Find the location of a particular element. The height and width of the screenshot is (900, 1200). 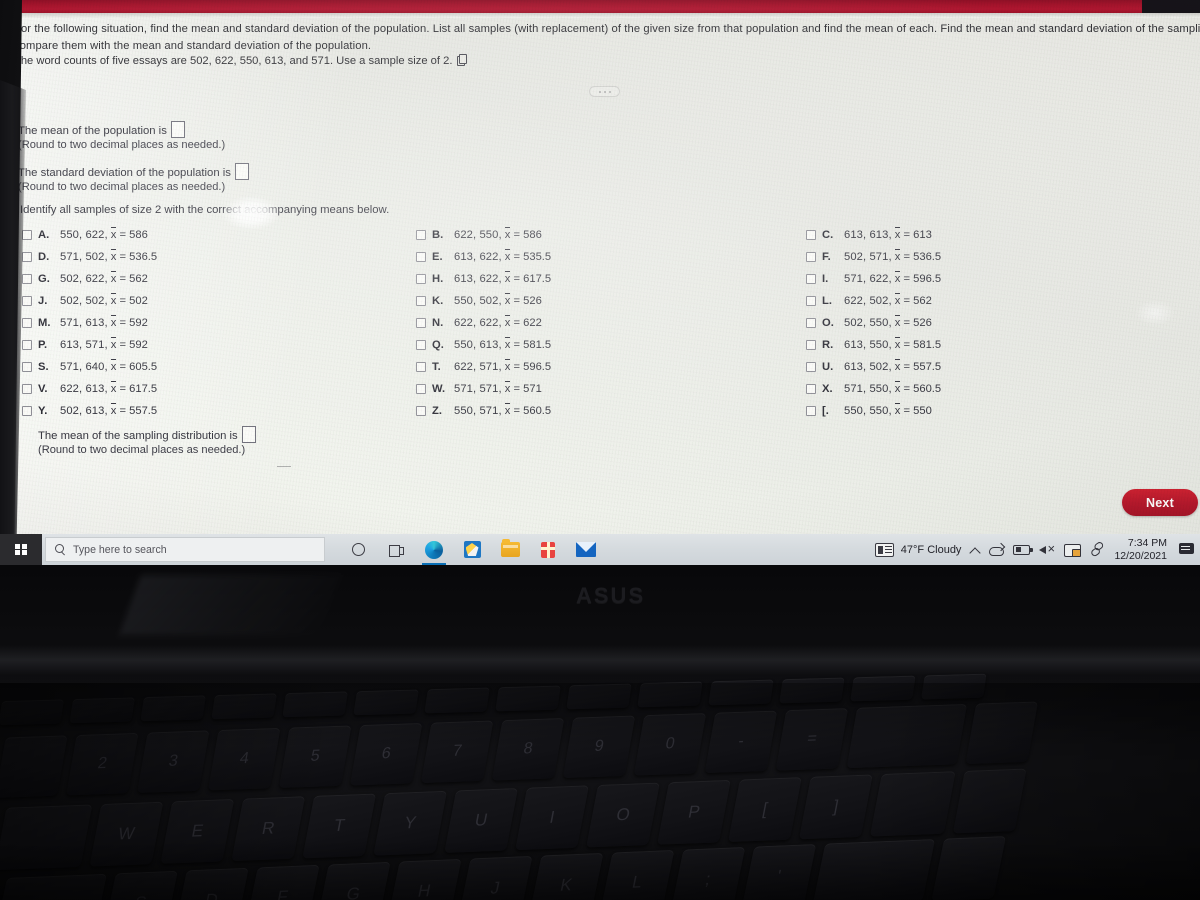

choice-O: O. 502, 550, x = 526 is located at coordinates (873, 323).